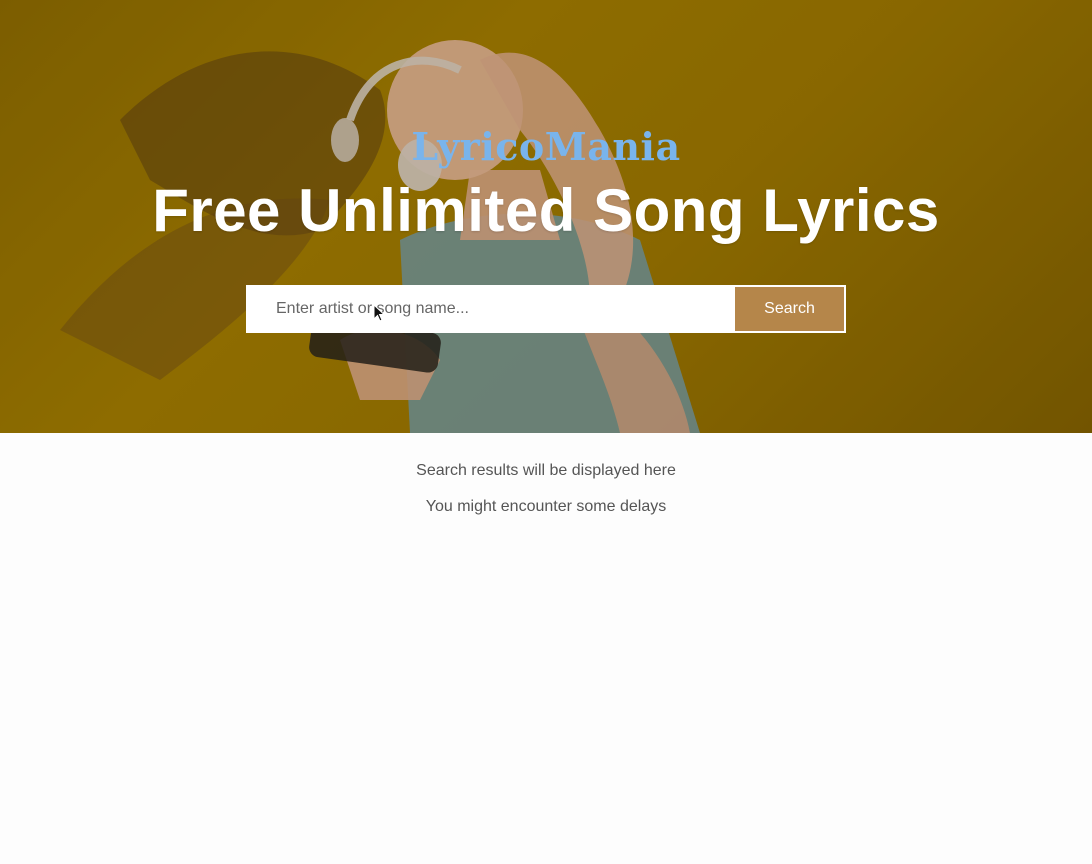 Image resolution: width=1092 pixels, height=864 pixels. What do you see at coordinates (546, 506) in the screenshot?
I see `delay-notice-text: You might encounter some delays` at bounding box center [546, 506].